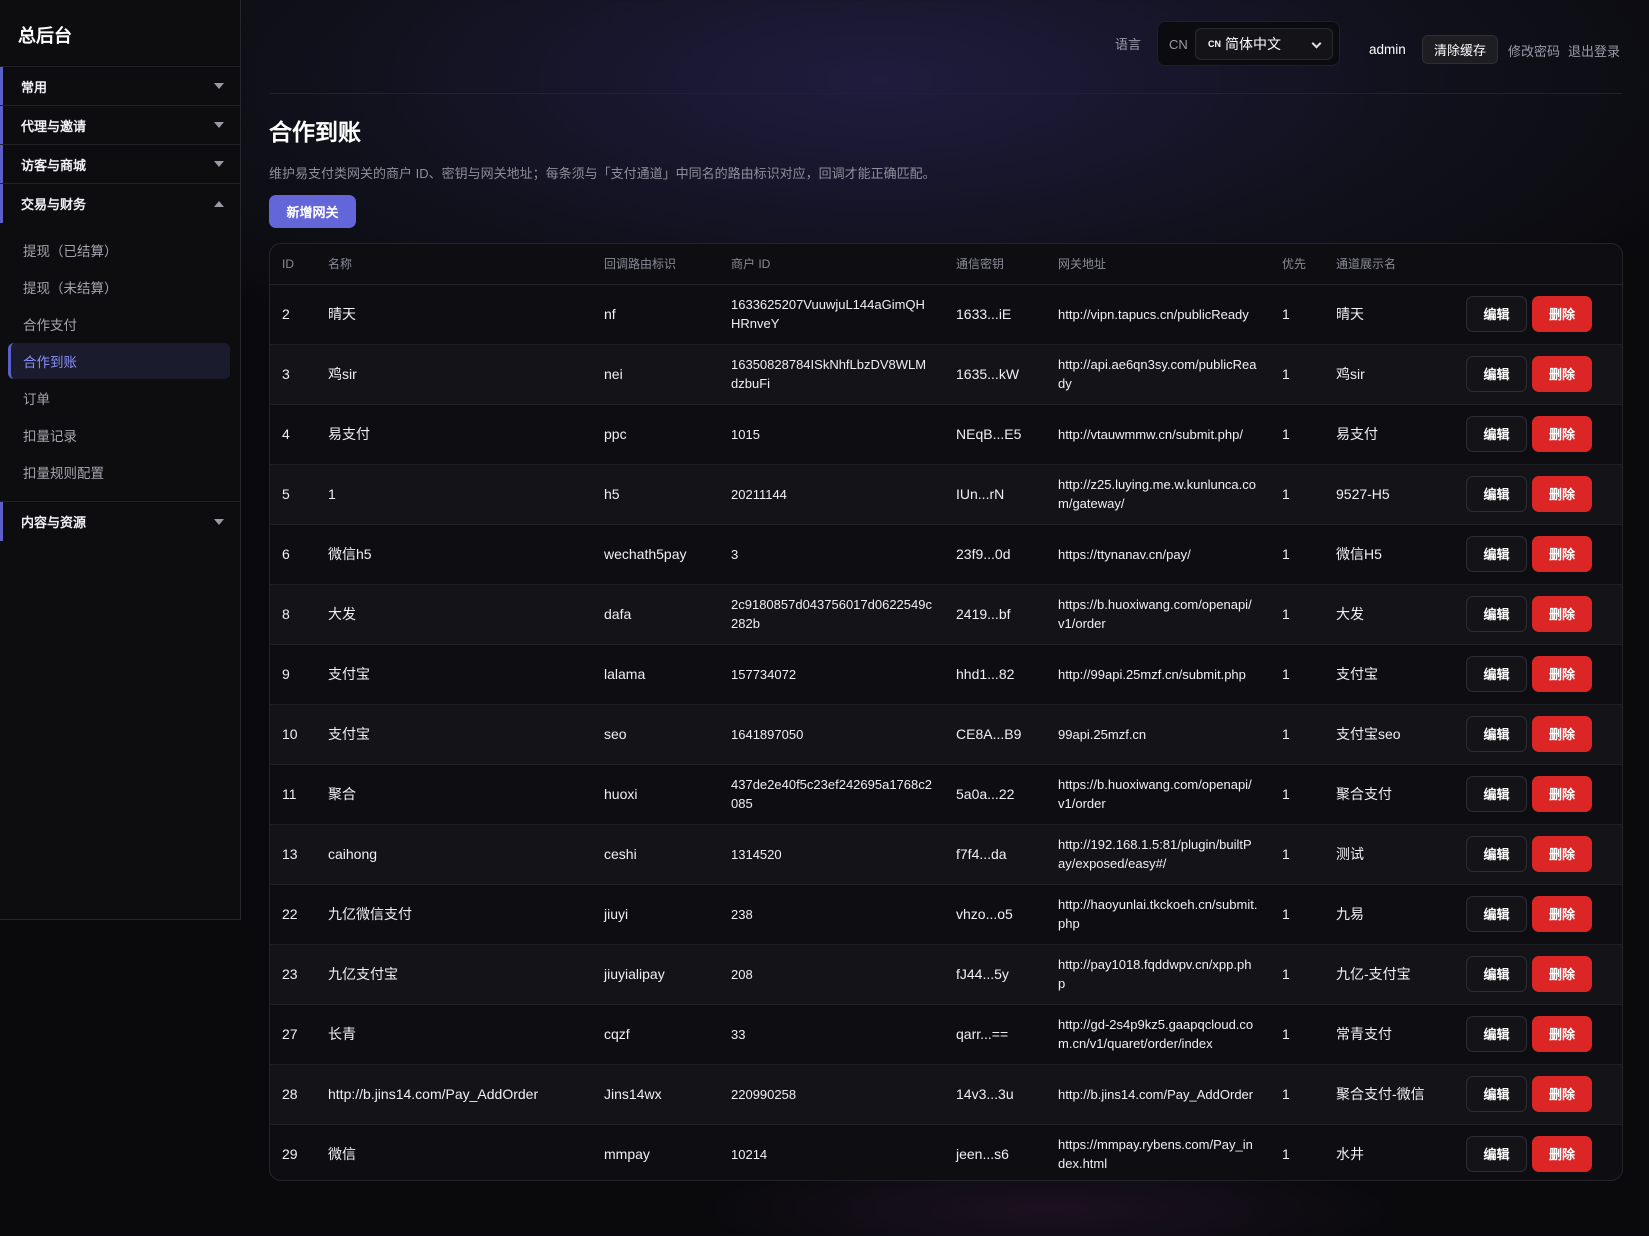 Image resolution: width=1649 pixels, height=1236 pixels. What do you see at coordinates (119, 435) in the screenshot?
I see `sidebar-item-deduction-records: 扣量记录` at bounding box center [119, 435].